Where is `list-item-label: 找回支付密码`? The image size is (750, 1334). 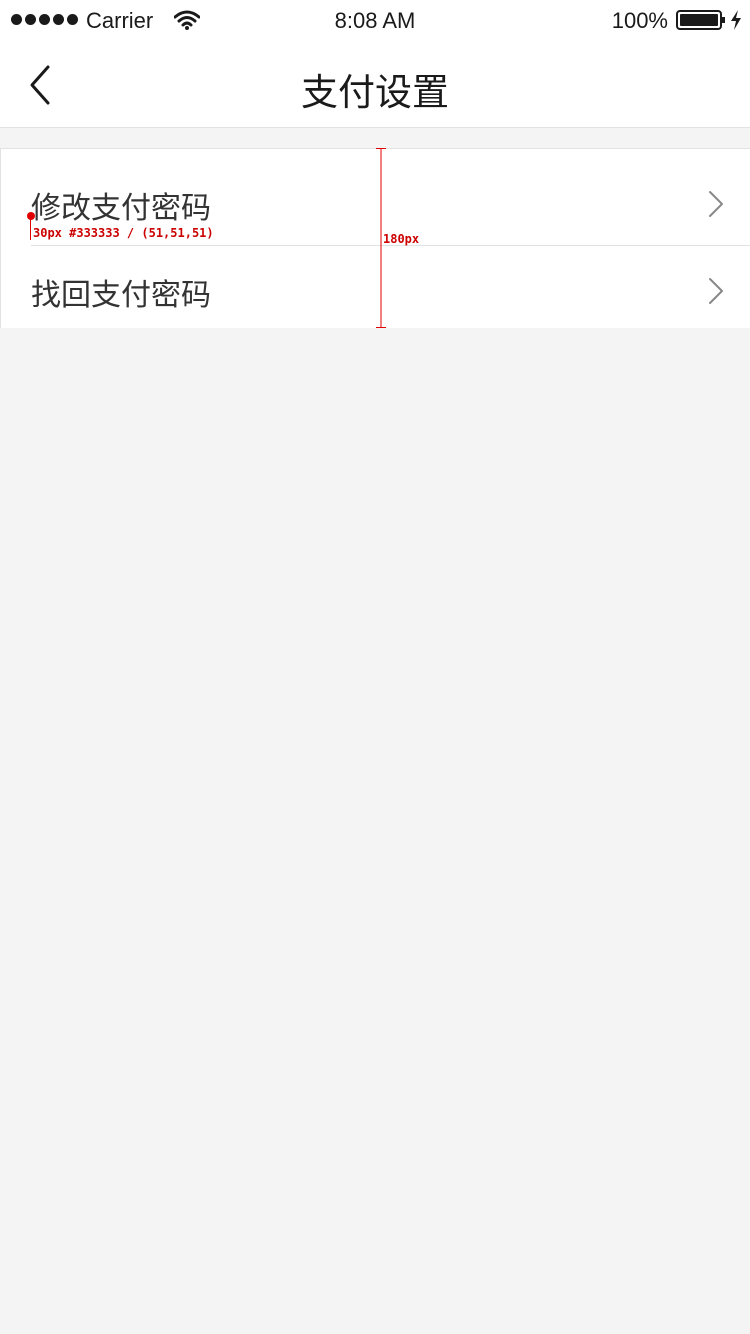 list-item-label: 找回支付密码 is located at coordinates (121, 295).